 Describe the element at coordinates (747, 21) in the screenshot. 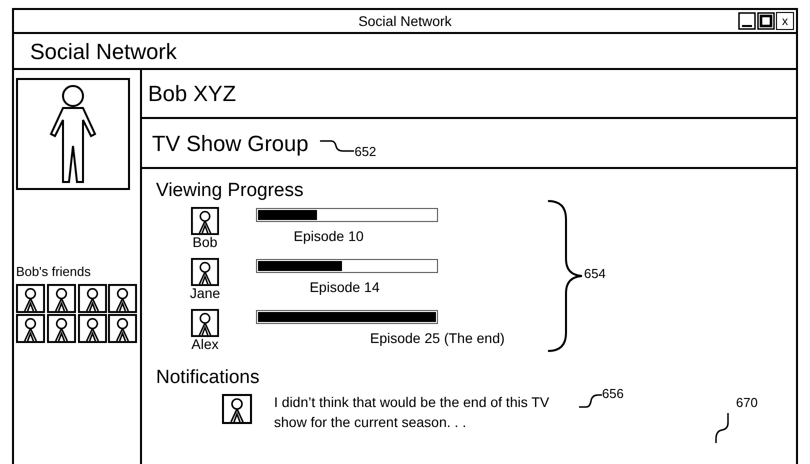

I see `minimize-icon` at that location.